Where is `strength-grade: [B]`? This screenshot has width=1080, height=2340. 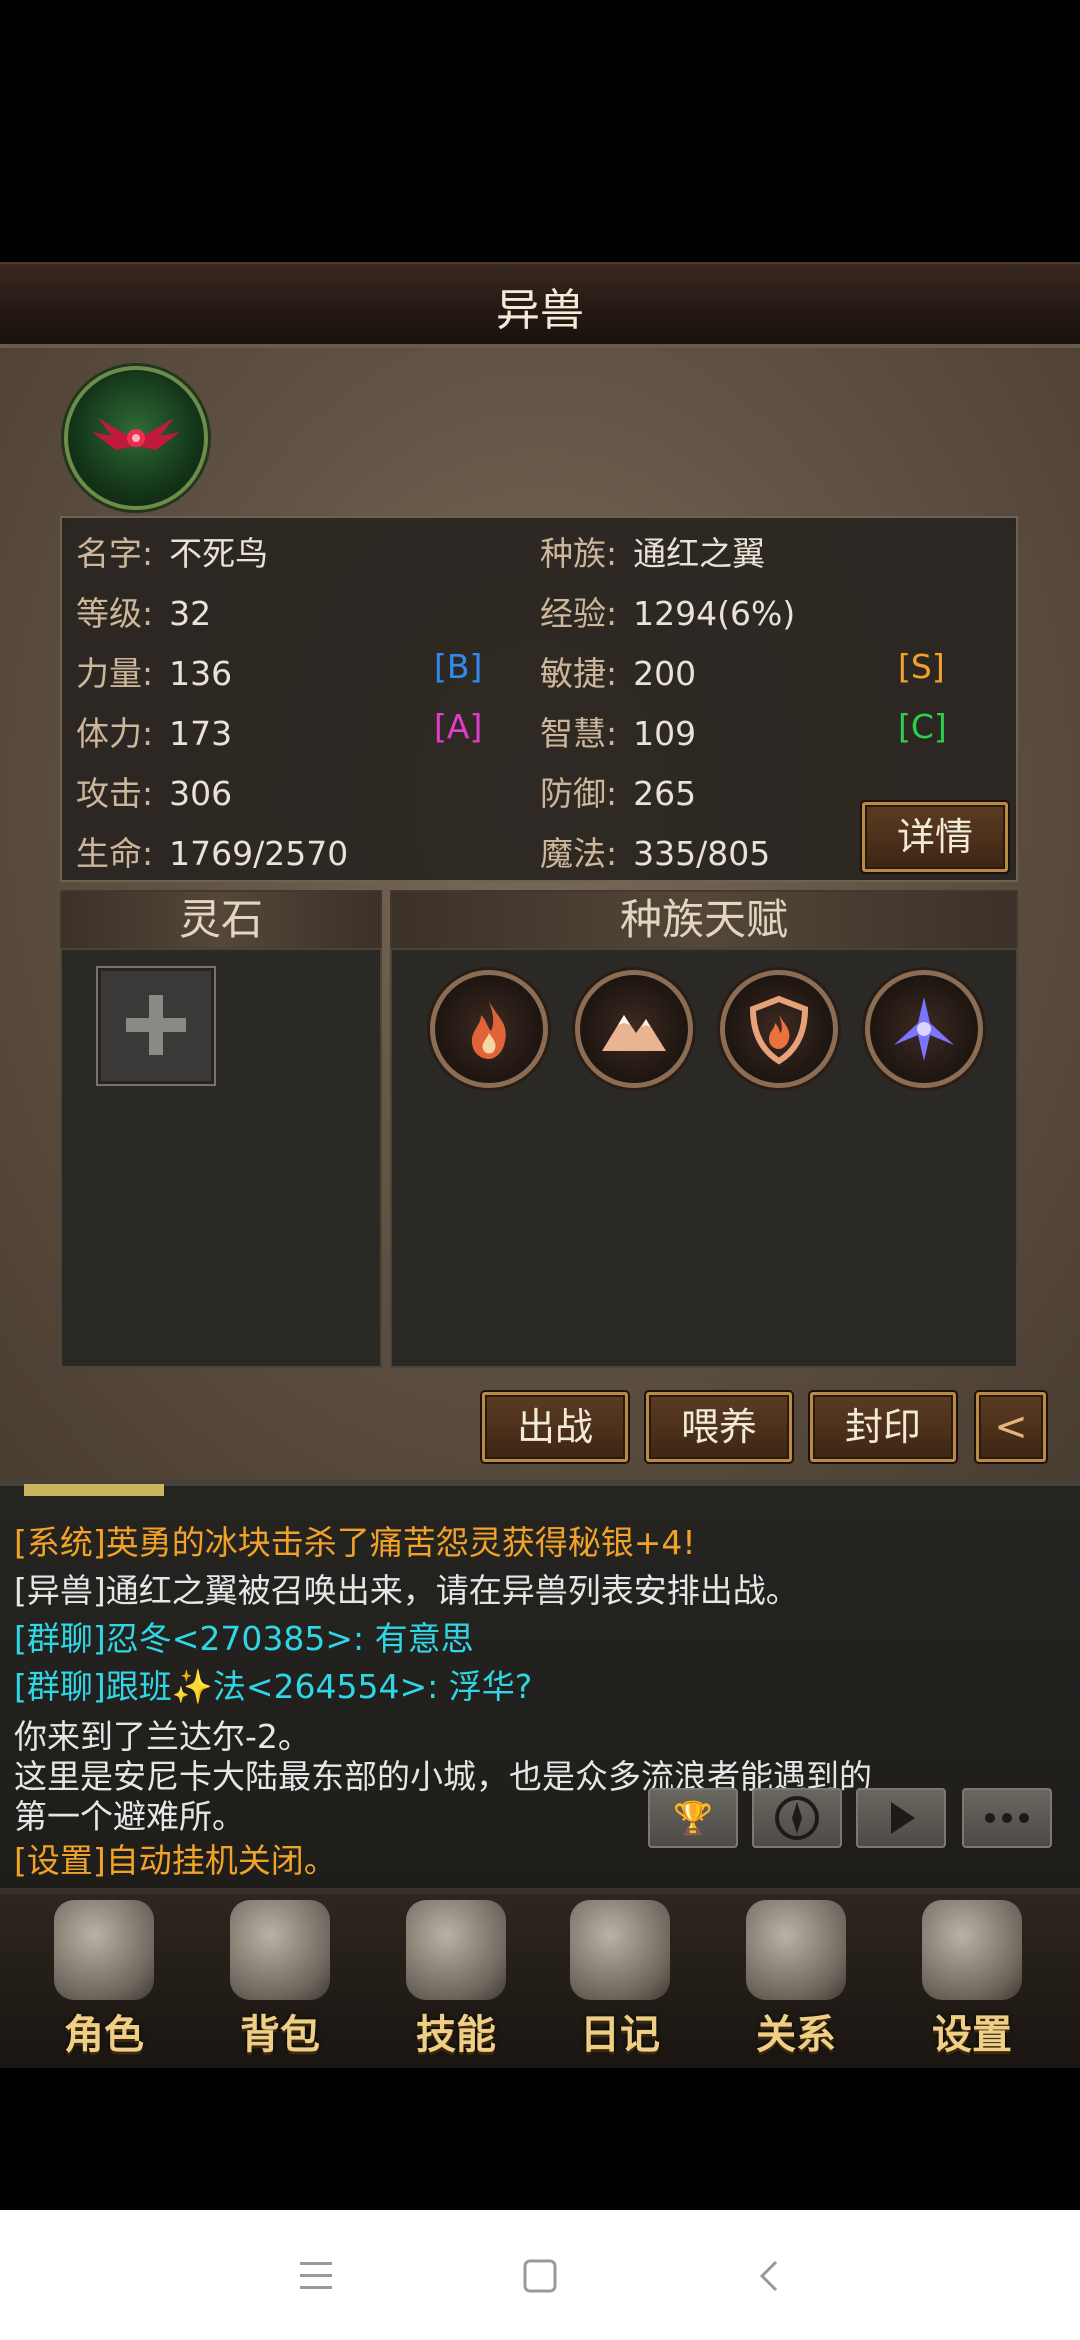
strength-grade: [B] is located at coordinates (458, 666).